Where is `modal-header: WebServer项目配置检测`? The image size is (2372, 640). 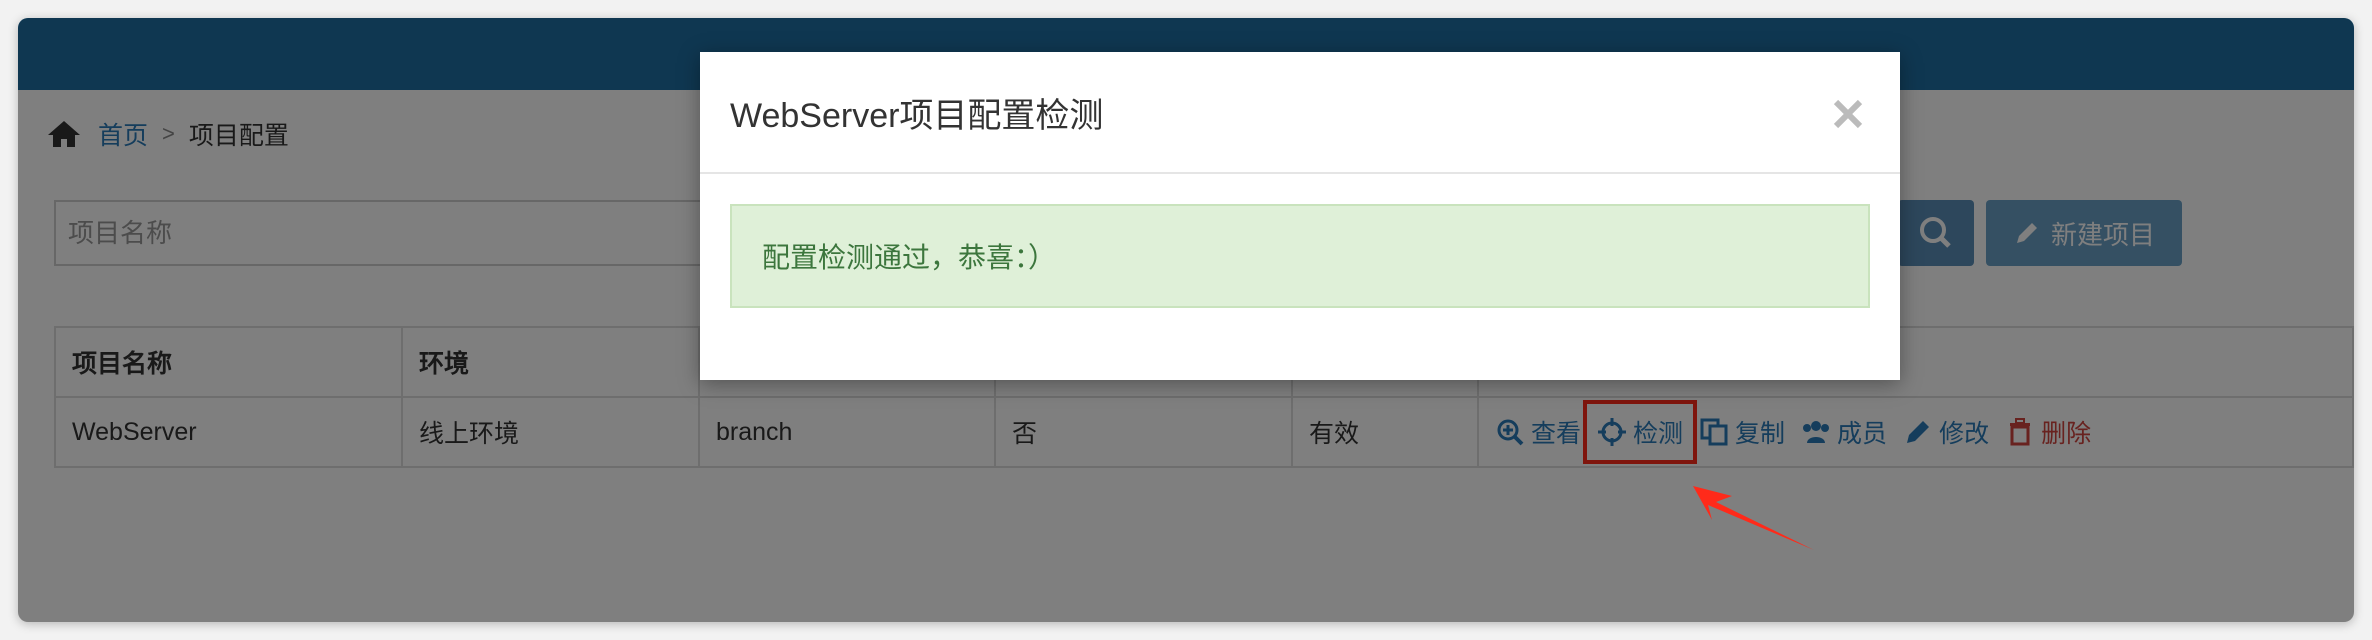 modal-header: WebServer项目配置检测 is located at coordinates (1300, 113).